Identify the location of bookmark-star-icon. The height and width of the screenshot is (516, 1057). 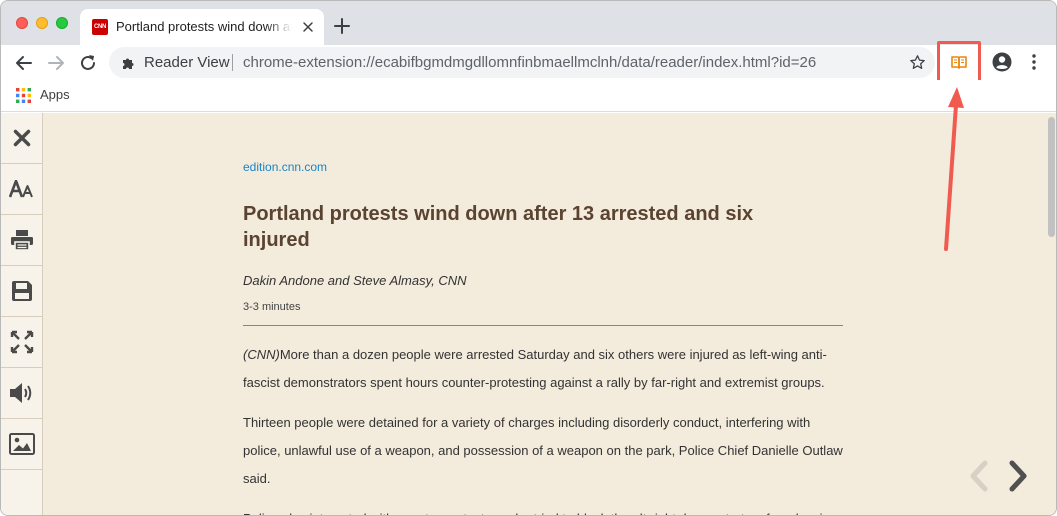
(917, 62).